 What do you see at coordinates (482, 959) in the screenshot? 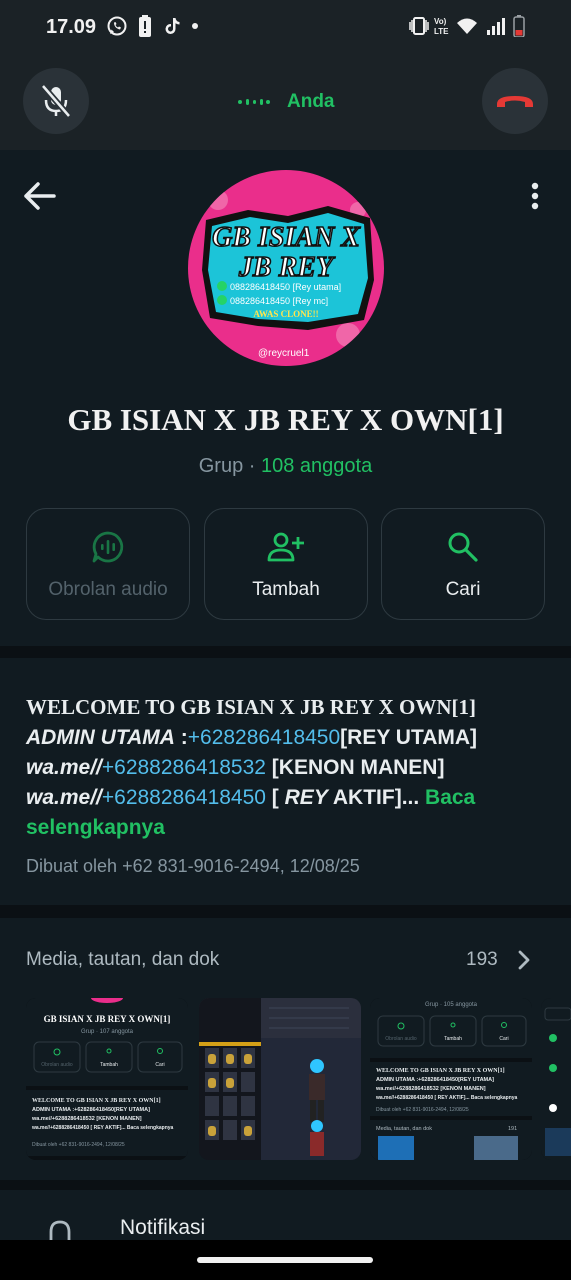
I see `media-count: 193` at bounding box center [482, 959].